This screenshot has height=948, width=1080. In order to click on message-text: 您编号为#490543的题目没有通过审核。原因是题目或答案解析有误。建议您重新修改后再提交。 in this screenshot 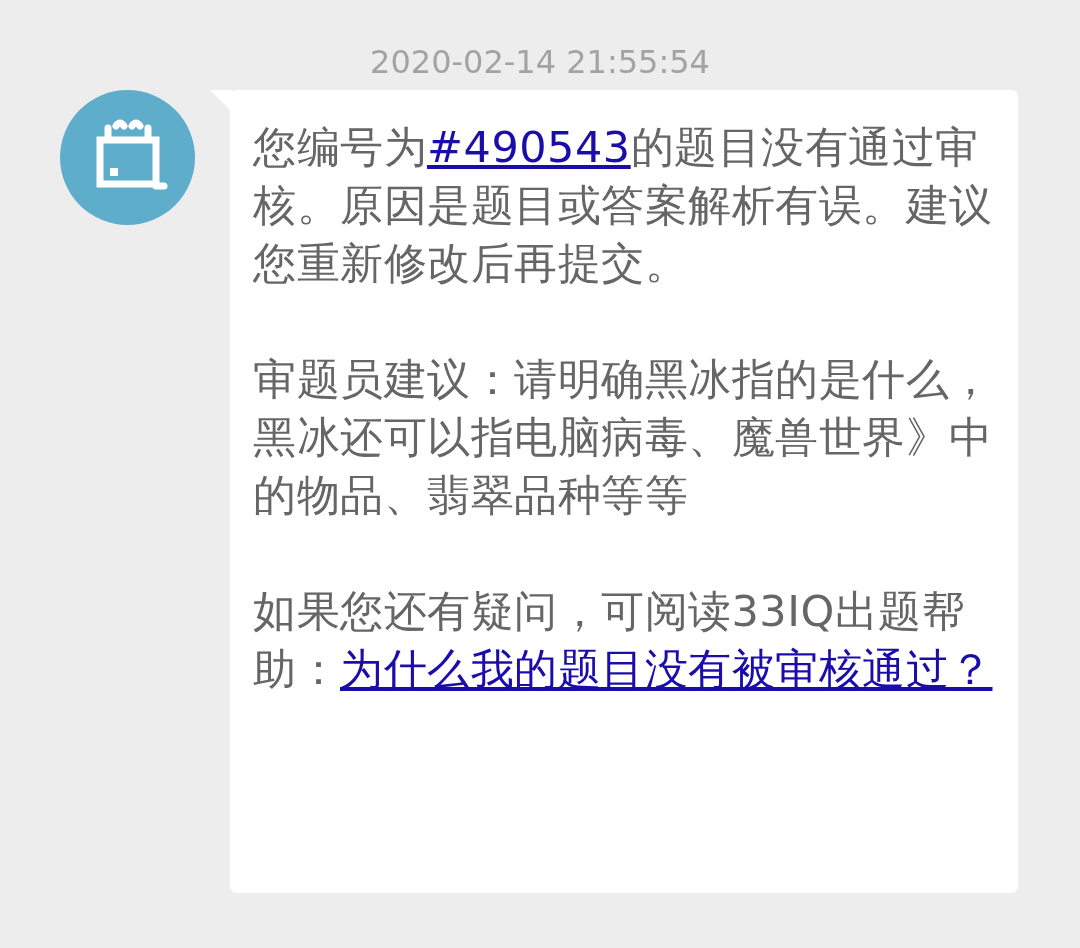, I will do `click(623, 205)`.